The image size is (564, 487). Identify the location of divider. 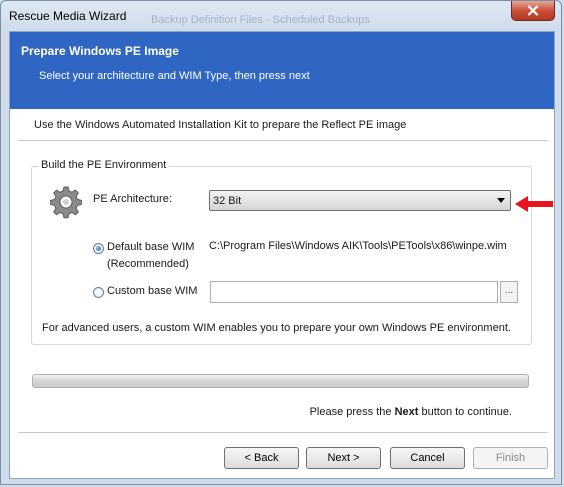
(283, 141).